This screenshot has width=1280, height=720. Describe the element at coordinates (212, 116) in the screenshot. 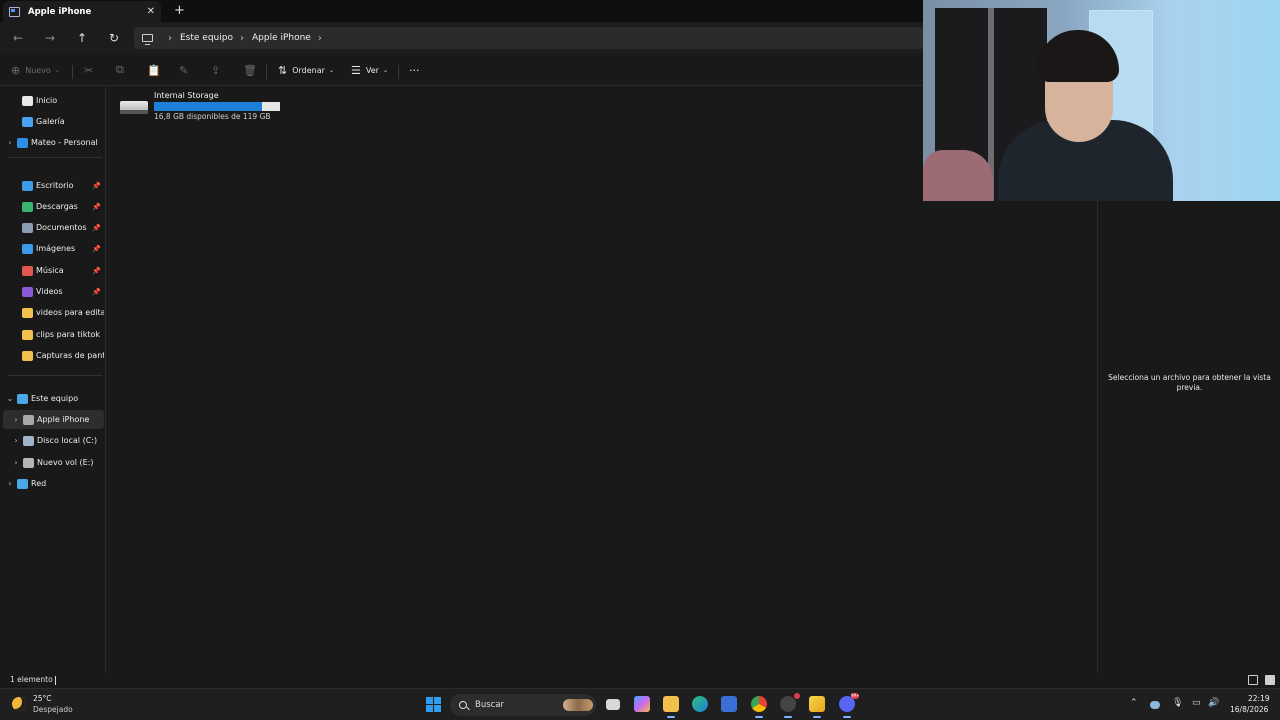

I see `drive-free-space: 16,8 GB disponibles de 119 GB` at that location.